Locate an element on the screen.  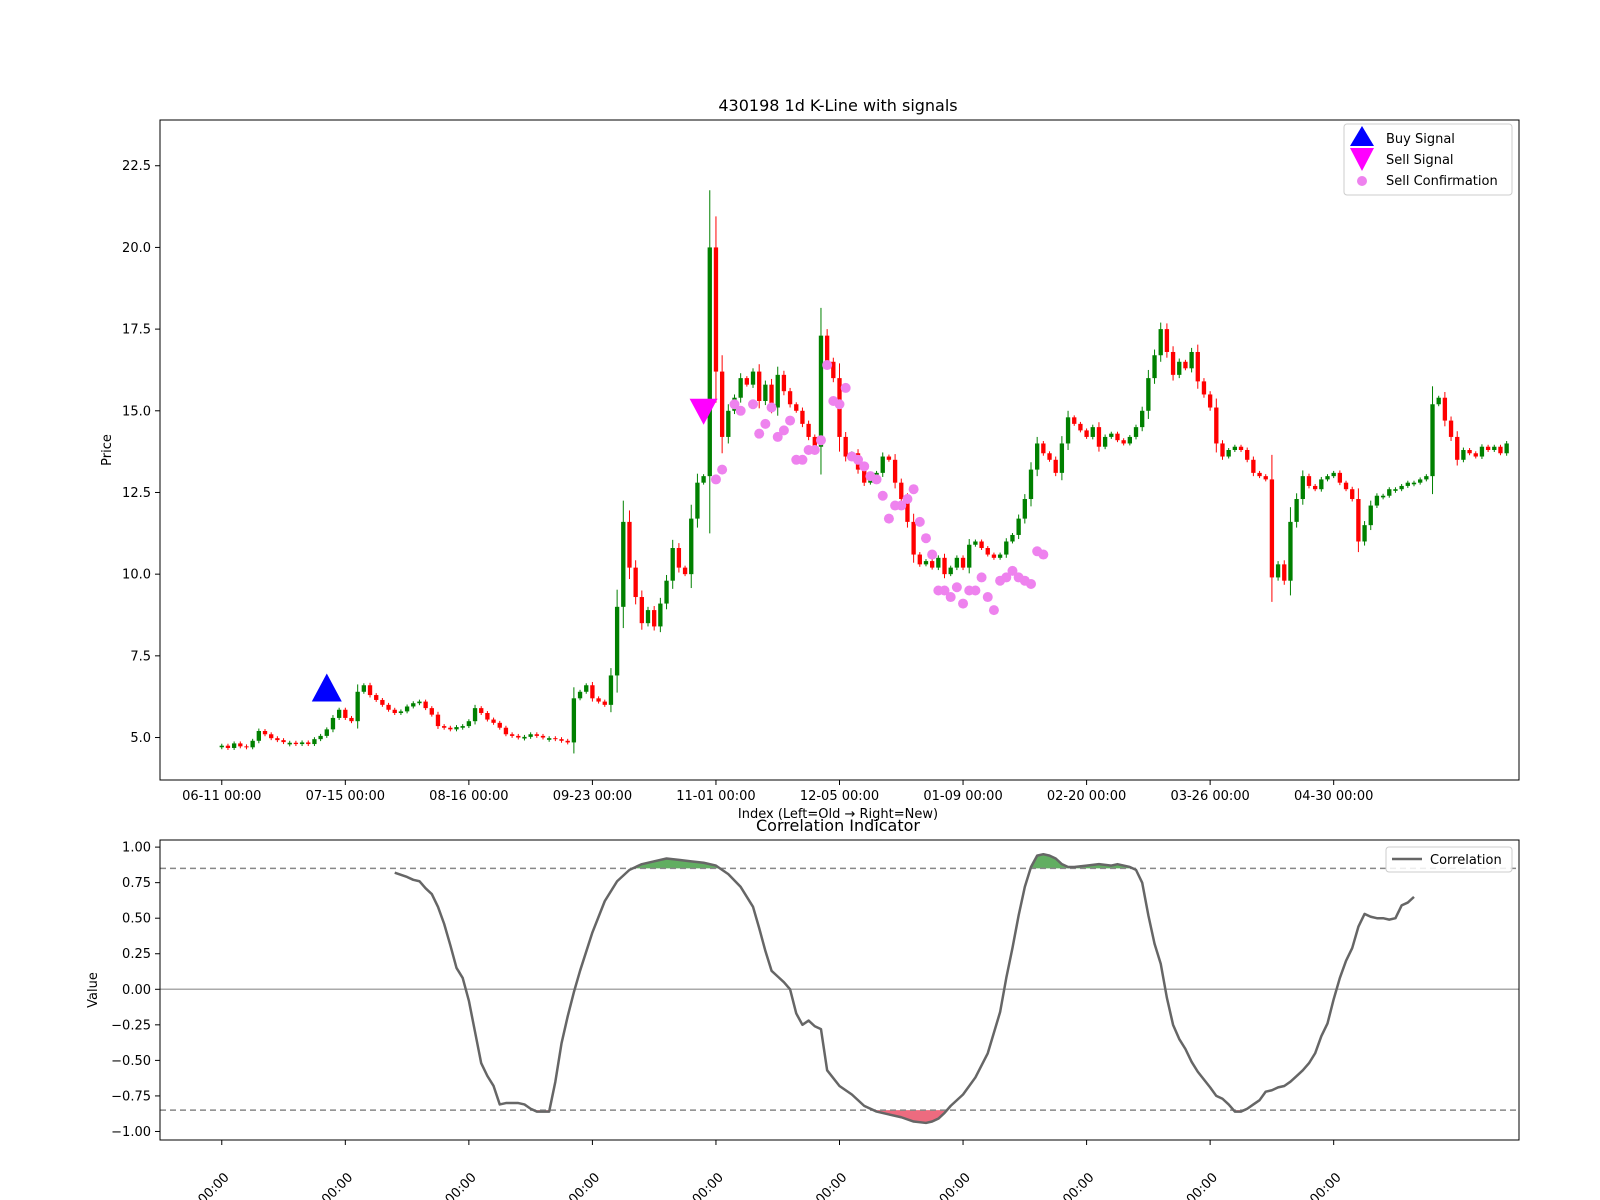
correlation-y-tick-label: 0.50 is located at coordinates (136, 919).